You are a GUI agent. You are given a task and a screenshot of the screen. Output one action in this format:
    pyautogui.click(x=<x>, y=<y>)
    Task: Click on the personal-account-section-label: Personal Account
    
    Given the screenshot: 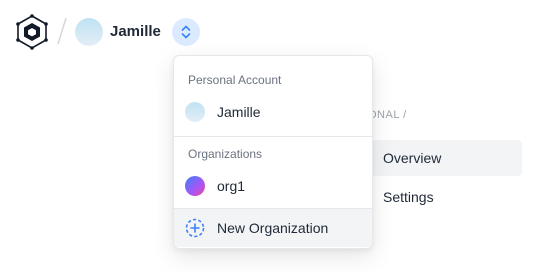 What is the action you would take?
    pyautogui.click(x=235, y=80)
    